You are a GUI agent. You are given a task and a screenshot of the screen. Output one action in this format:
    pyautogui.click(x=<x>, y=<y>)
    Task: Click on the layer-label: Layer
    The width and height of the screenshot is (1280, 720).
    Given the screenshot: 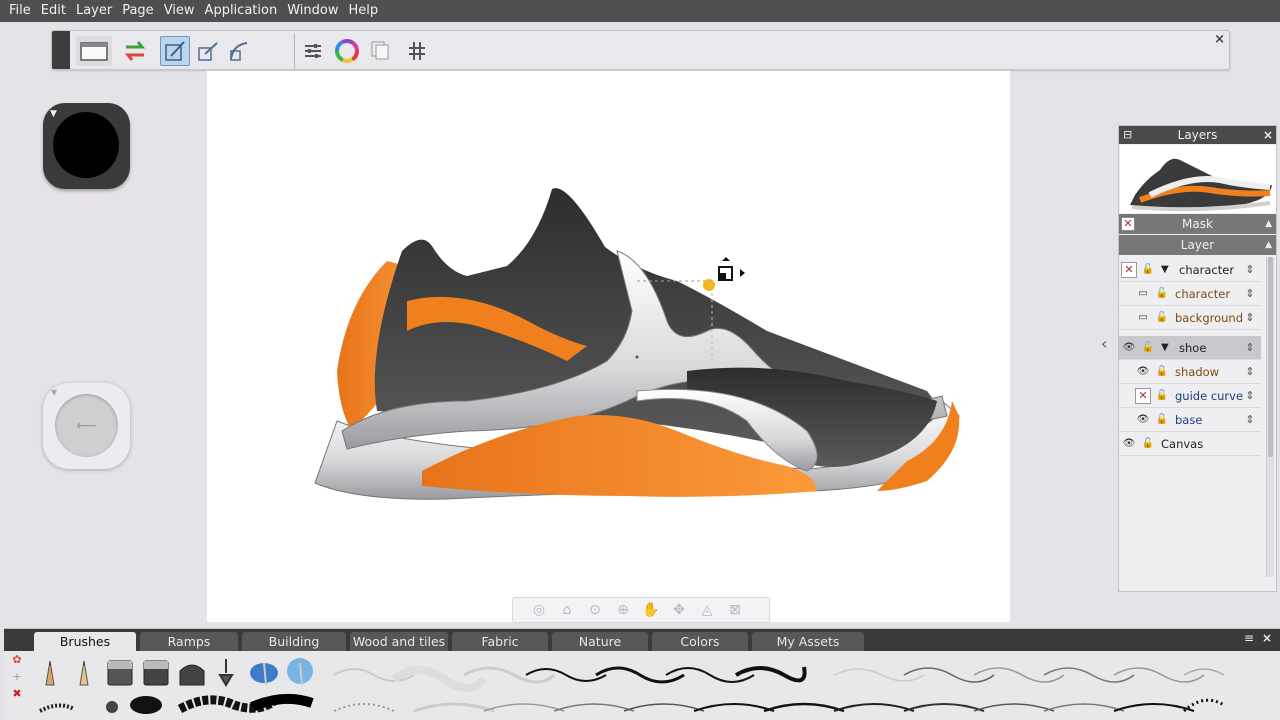 What is the action you would take?
    pyautogui.click(x=1197, y=245)
    